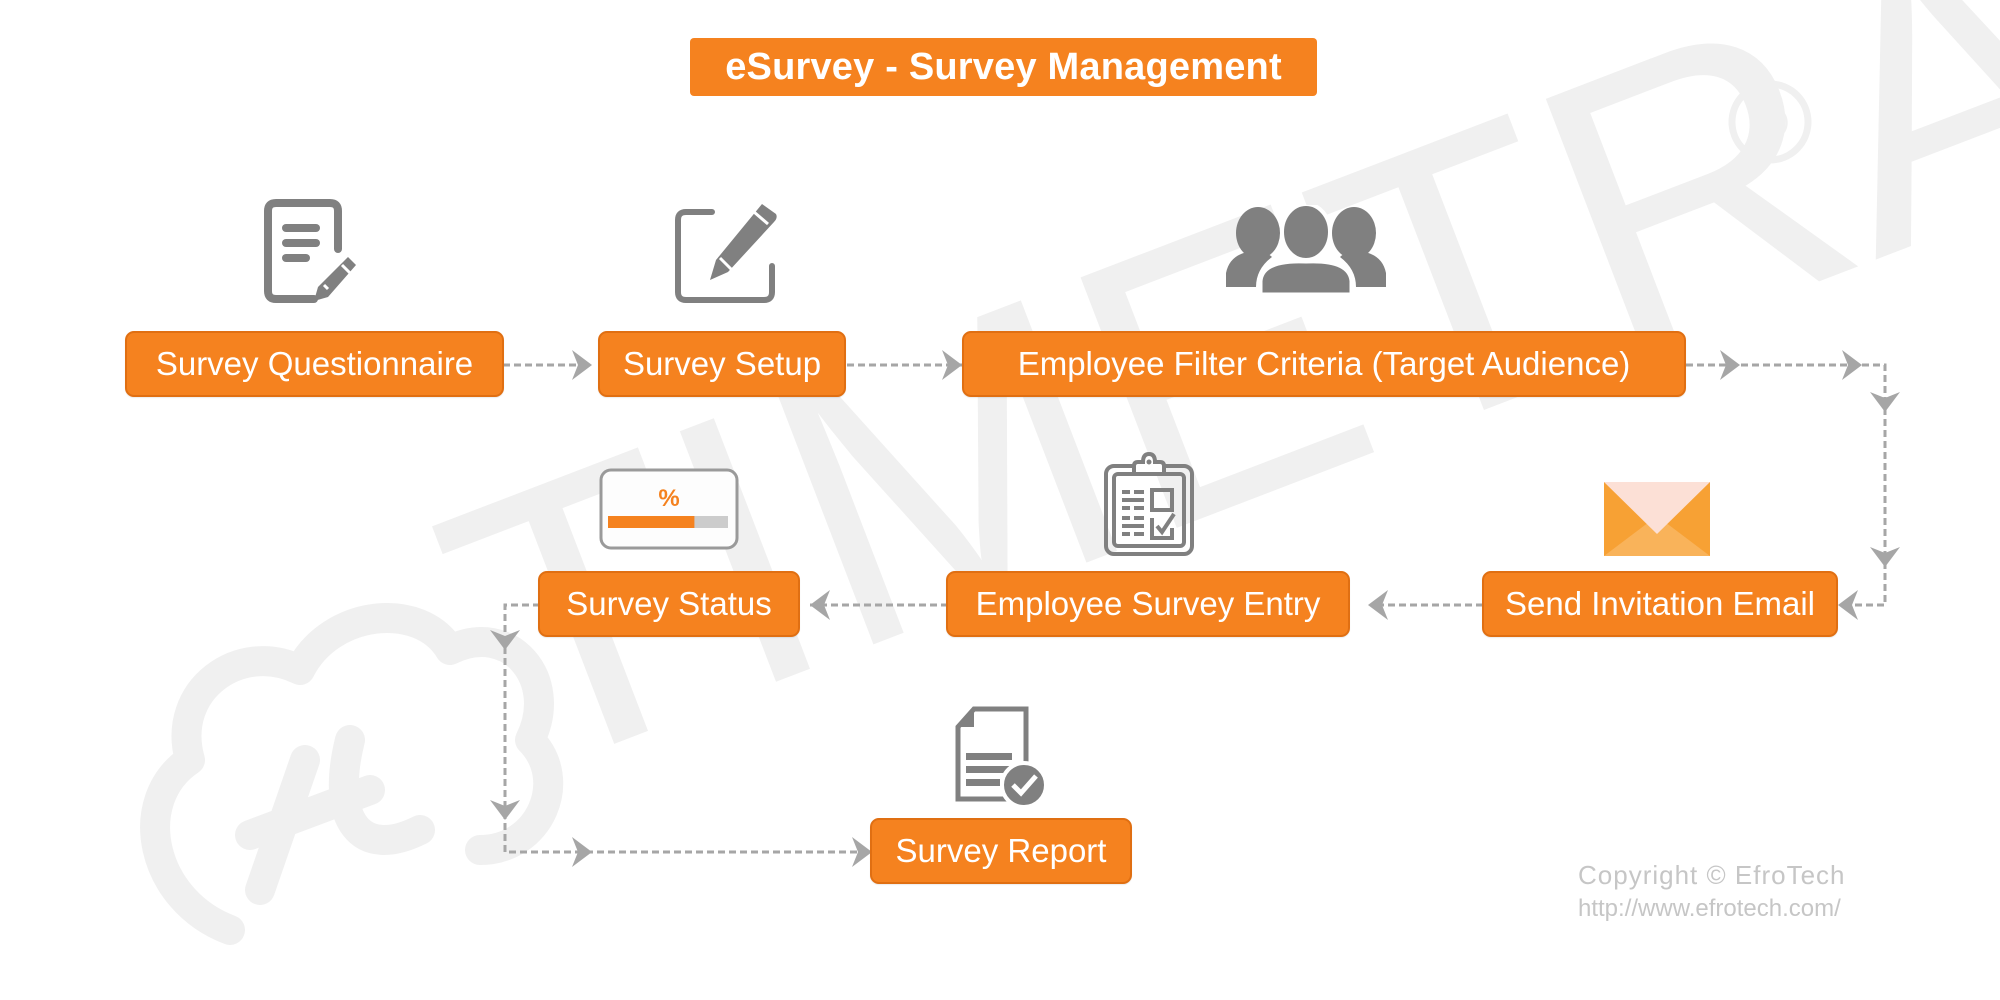  I want to click on edit-square-icon, so click(726, 253).